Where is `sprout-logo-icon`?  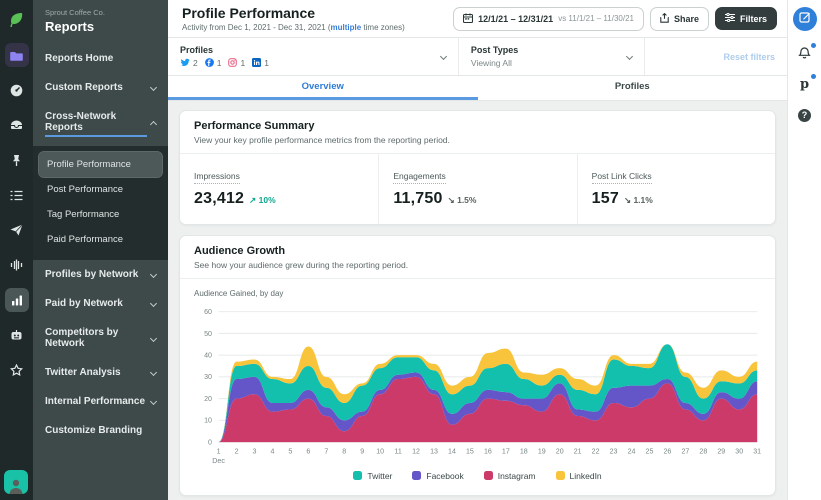 sprout-logo-icon is located at coordinates (17, 20).